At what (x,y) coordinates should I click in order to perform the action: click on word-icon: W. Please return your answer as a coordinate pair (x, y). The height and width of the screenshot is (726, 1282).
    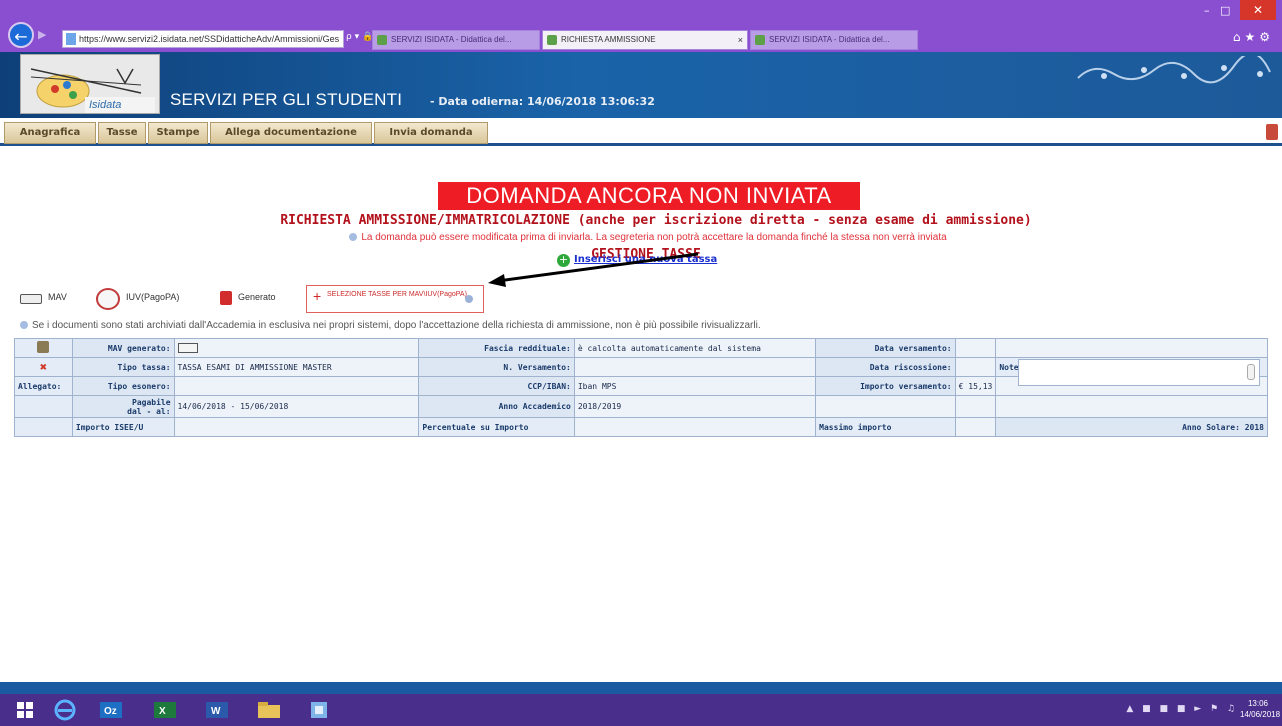
    Looking at the image, I should click on (217, 710).